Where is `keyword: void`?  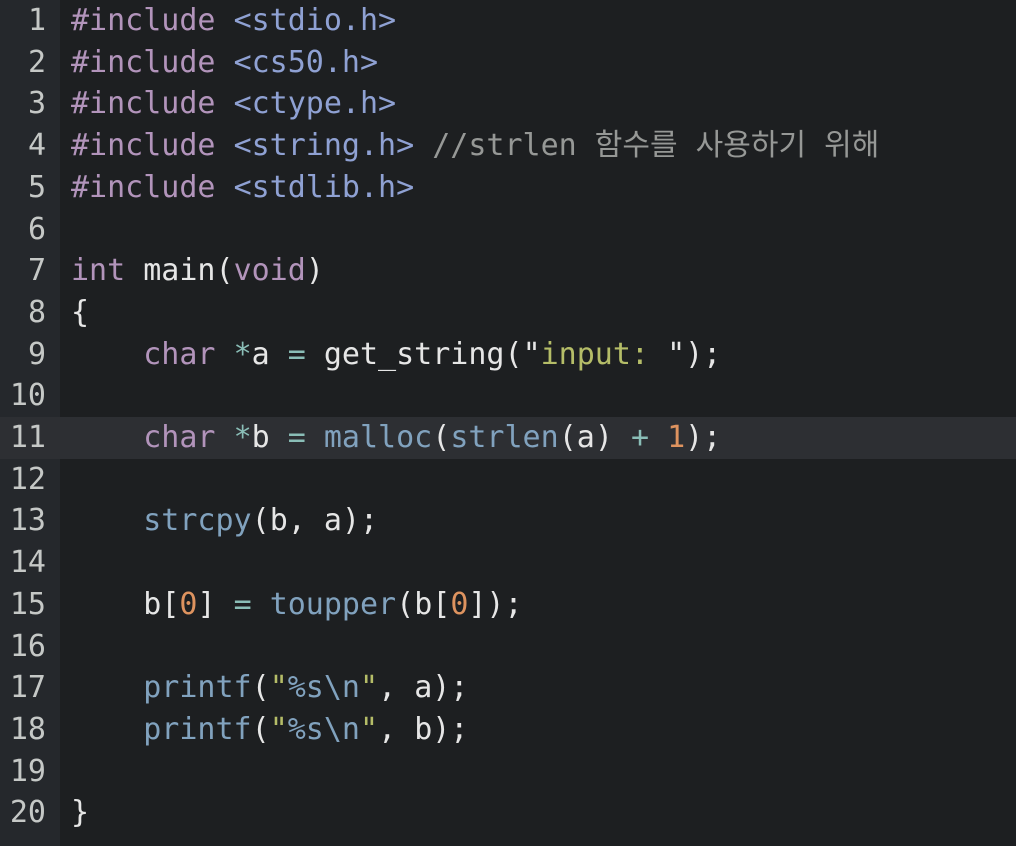
keyword: void is located at coordinates (269, 271).